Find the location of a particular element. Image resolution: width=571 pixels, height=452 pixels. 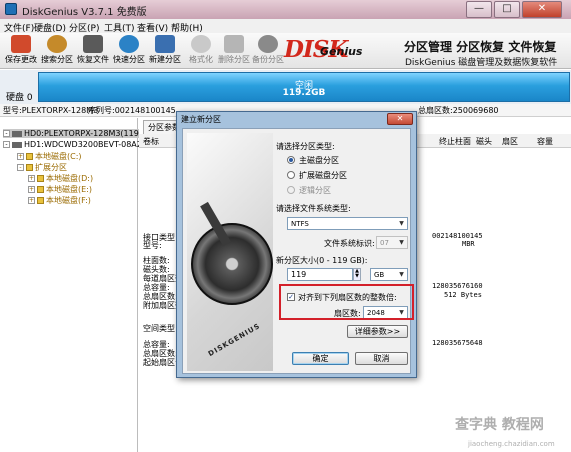

size-unit-value: GB is located at coordinates (379, 275).